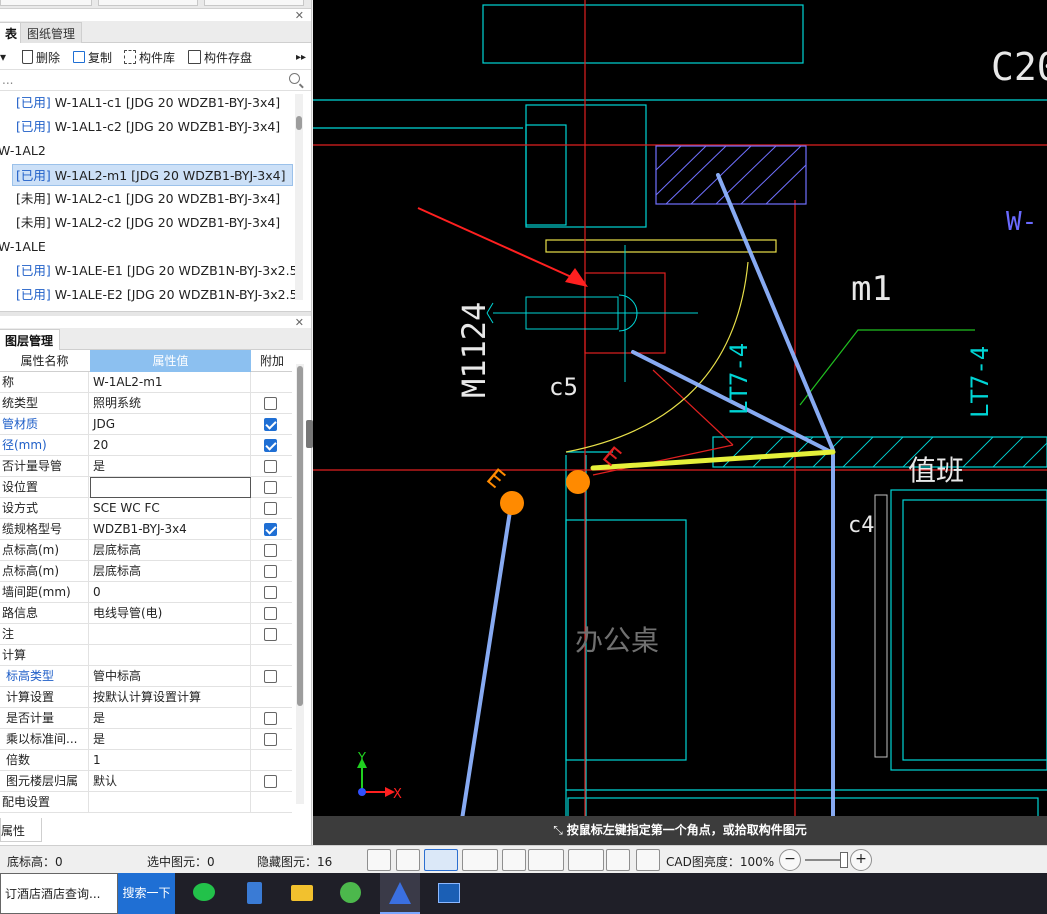 This screenshot has width=1047, height=914. What do you see at coordinates (170, 529) in the screenshot?
I see `property-value: WDZB1-BYJ-3x4` at bounding box center [170, 529].